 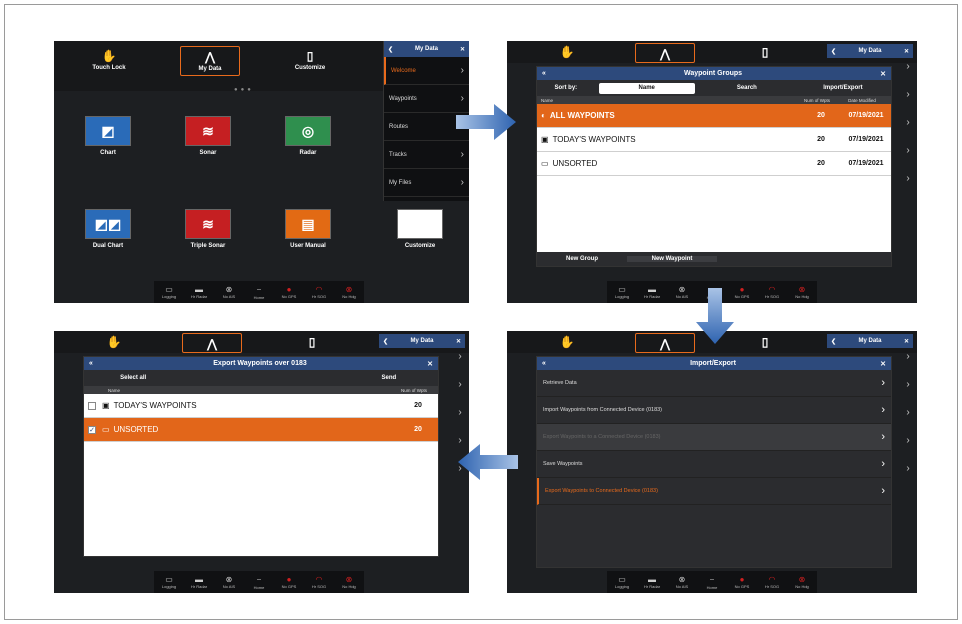 I want to click on search-button: Search, so click(x=747, y=88).